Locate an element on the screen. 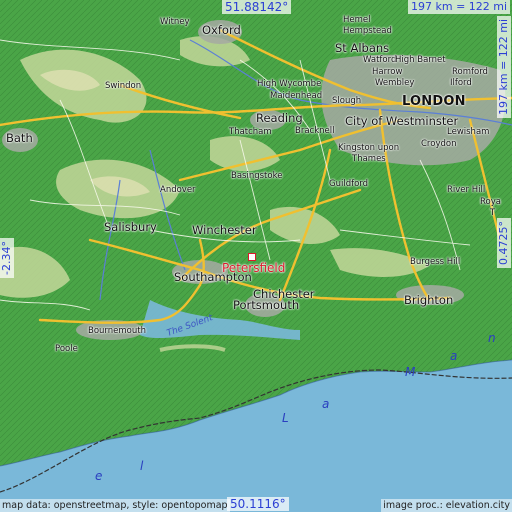 The width and height of the screenshot is (512, 512). place-maidenhead: Maidenhead is located at coordinates (296, 96).